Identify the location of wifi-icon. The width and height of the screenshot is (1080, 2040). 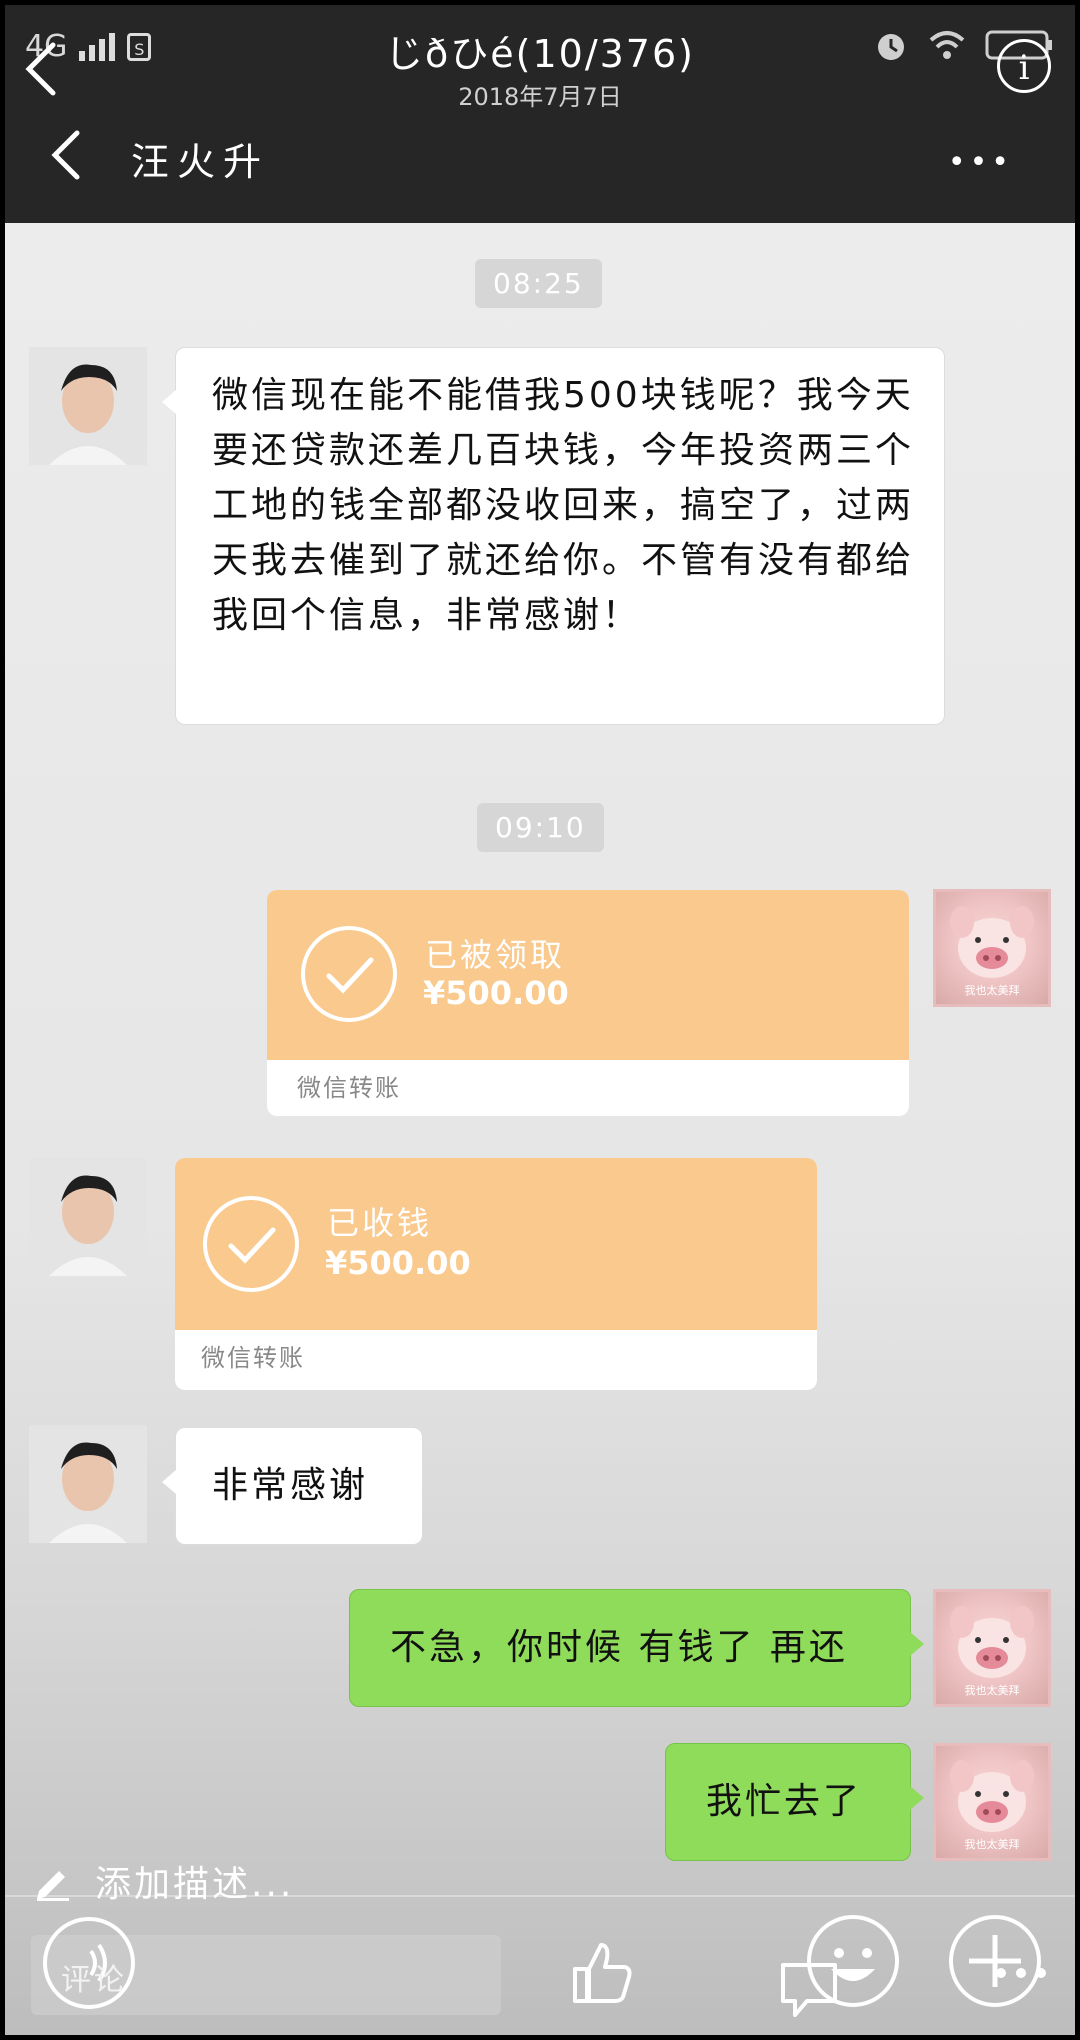
(947, 45).